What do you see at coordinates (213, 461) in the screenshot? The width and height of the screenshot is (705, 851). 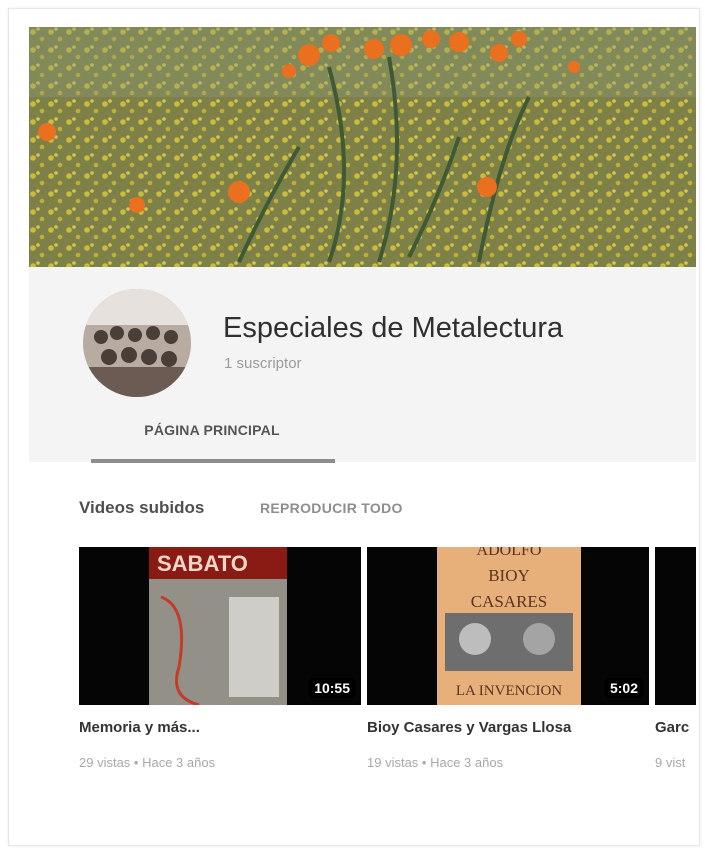 I see `active-tab-indicator` at bounding box center [213, 461].